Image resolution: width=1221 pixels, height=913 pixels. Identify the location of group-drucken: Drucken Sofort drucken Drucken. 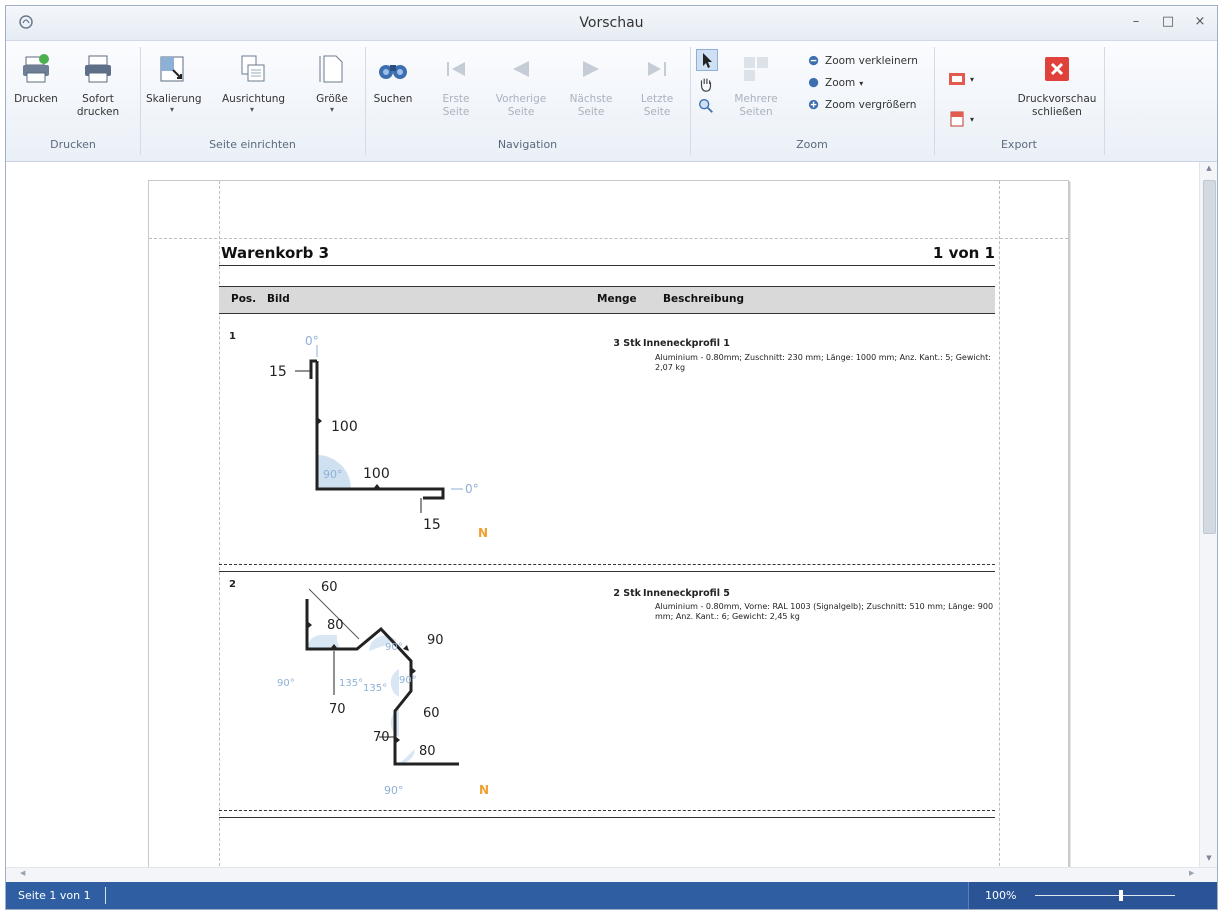
(73, 101).